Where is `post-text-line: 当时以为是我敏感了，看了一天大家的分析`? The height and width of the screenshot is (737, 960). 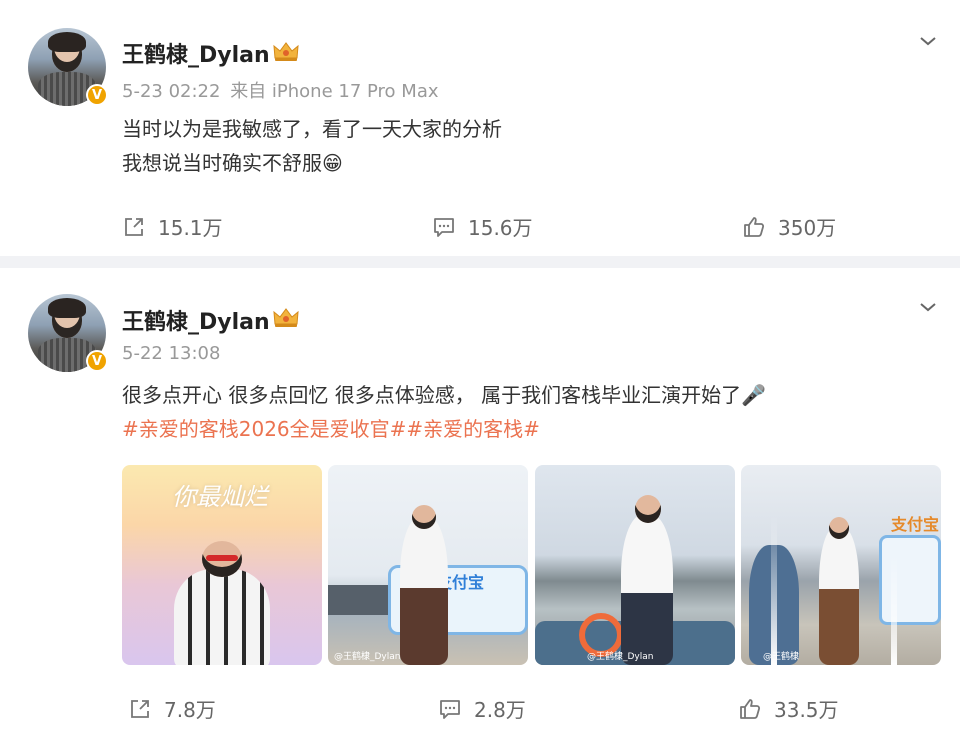 post-text-line: 当时以为是我敏感了，看了一天大家的分析 is located at coordinates (312, 129).